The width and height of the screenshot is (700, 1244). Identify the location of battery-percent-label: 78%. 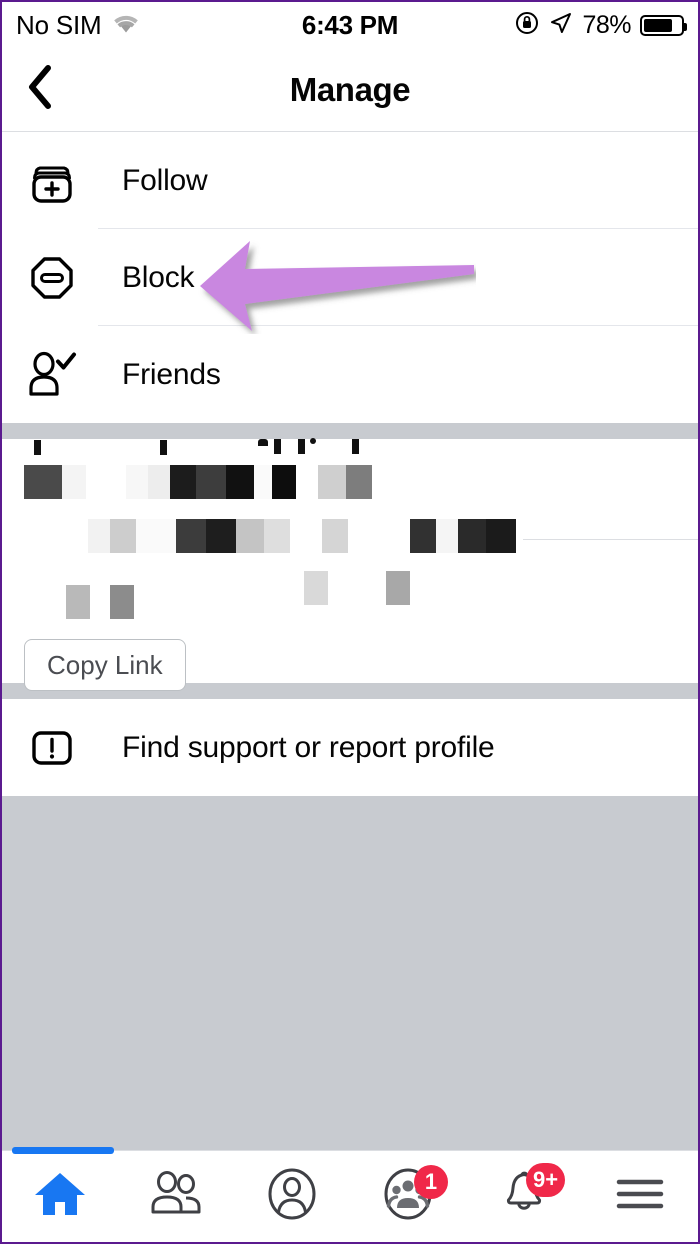
(606, 24).